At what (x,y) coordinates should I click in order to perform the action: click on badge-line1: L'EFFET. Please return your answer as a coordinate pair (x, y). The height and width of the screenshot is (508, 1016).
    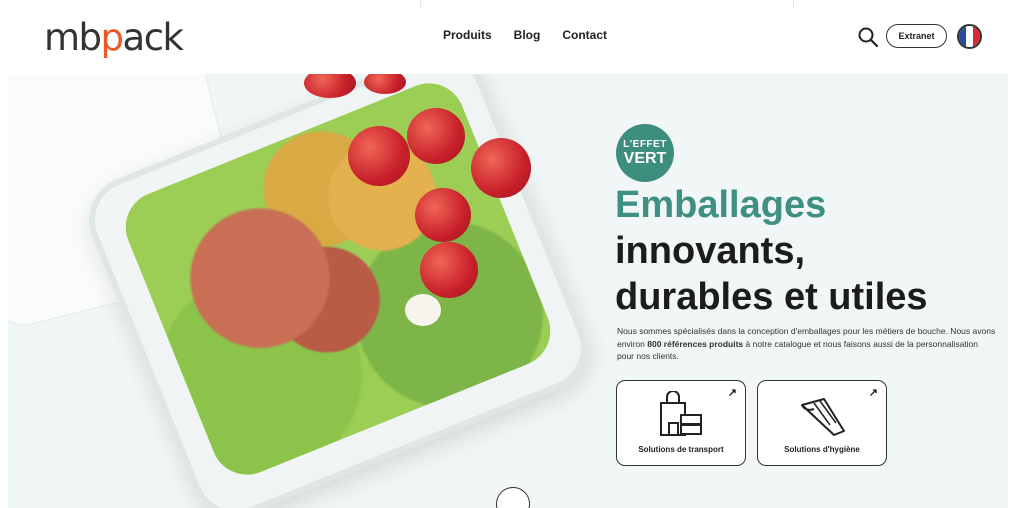
    Looking at the image, I should click on (645, 144).